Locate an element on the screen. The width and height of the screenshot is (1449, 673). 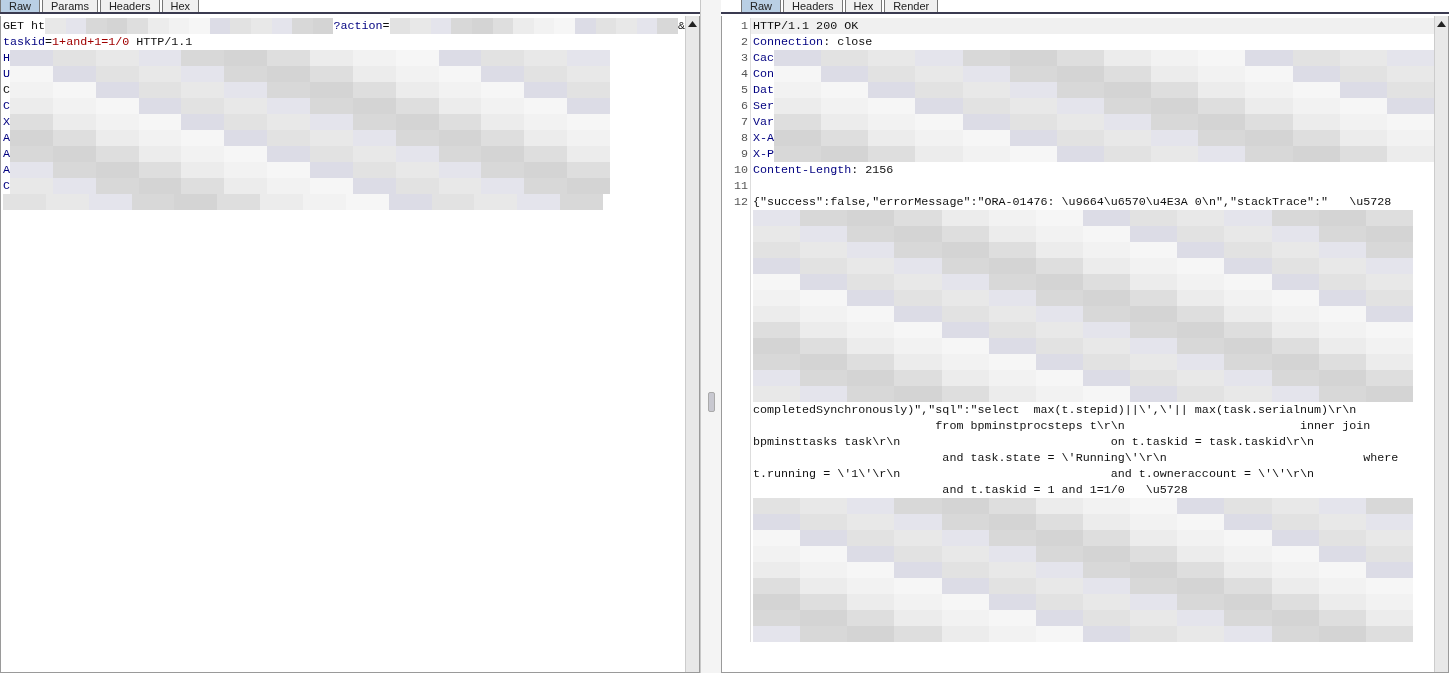
code-text: ?action is located at coordinates (358, 26).